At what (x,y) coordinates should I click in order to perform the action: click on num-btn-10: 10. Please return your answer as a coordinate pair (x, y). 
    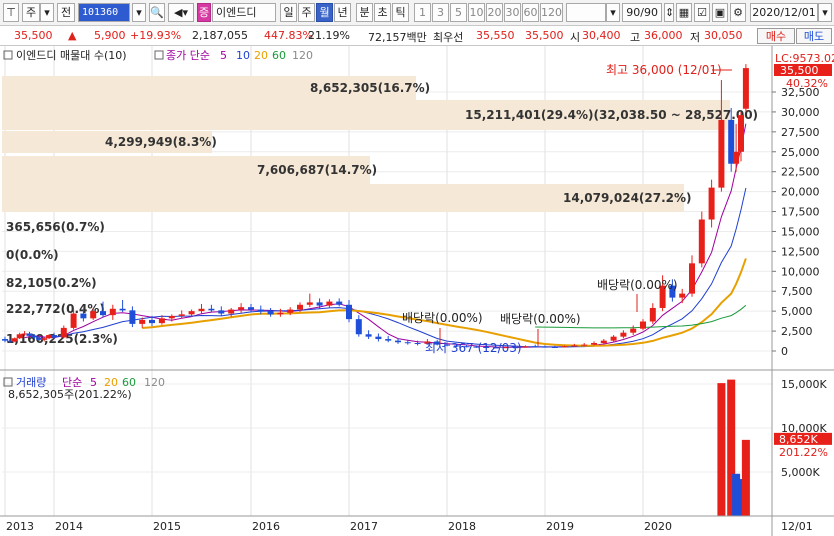
    Looking at the image, I should click on (476, 12).